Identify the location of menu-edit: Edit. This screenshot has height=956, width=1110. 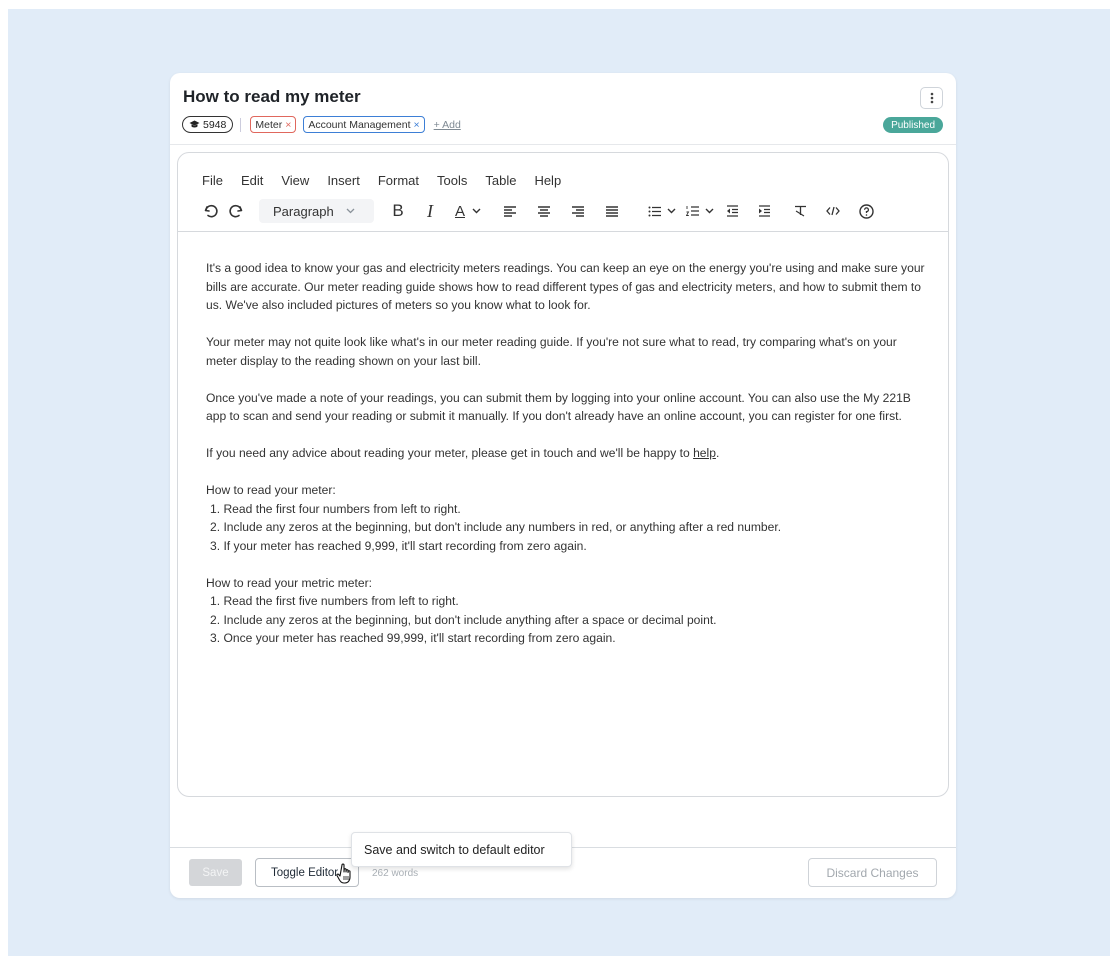
(252, 180).